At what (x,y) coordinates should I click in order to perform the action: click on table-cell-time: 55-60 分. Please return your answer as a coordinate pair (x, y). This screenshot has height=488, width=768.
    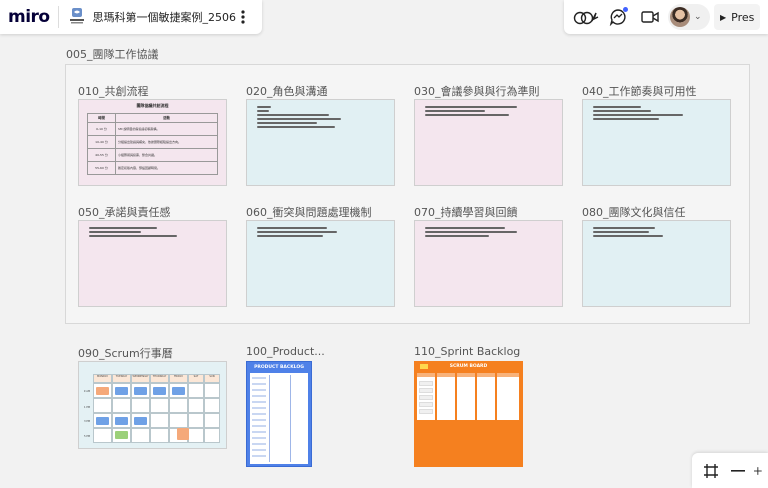
    Looking at the image, I should click on (101, 168).